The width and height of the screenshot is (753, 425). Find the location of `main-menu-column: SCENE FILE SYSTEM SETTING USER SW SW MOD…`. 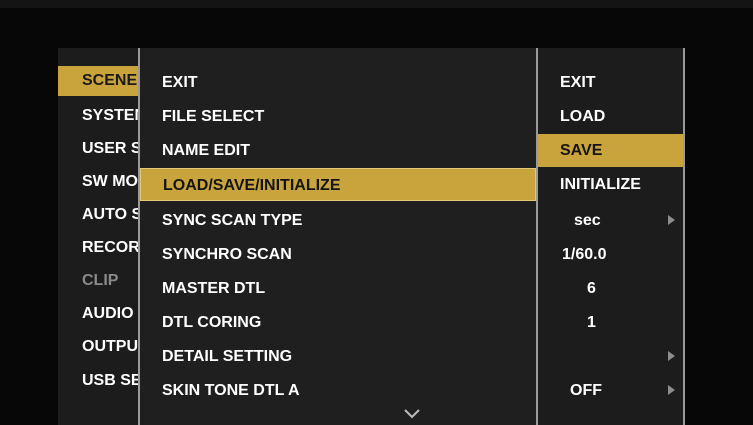

main-menu-column: SCENE FILE SYSTEM SETTING USER SW SW MOD… is located at coordinates (98, 236).